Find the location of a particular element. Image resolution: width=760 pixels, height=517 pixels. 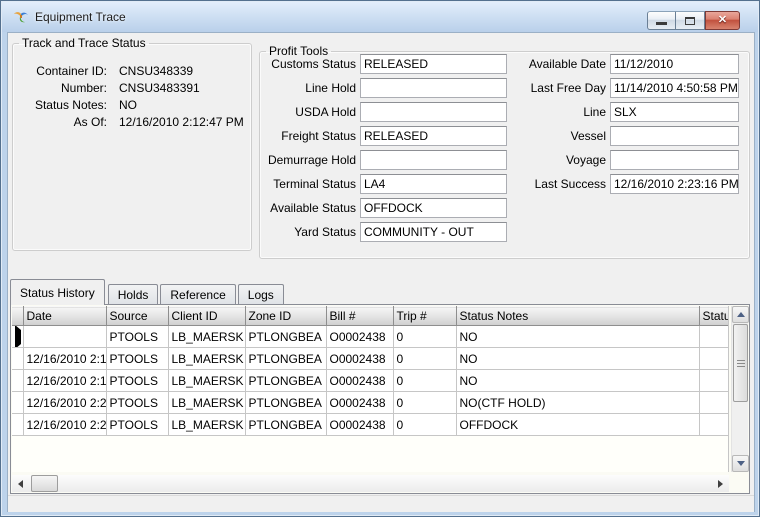

tab-holds: Holds is located at coordinates (133, 294).